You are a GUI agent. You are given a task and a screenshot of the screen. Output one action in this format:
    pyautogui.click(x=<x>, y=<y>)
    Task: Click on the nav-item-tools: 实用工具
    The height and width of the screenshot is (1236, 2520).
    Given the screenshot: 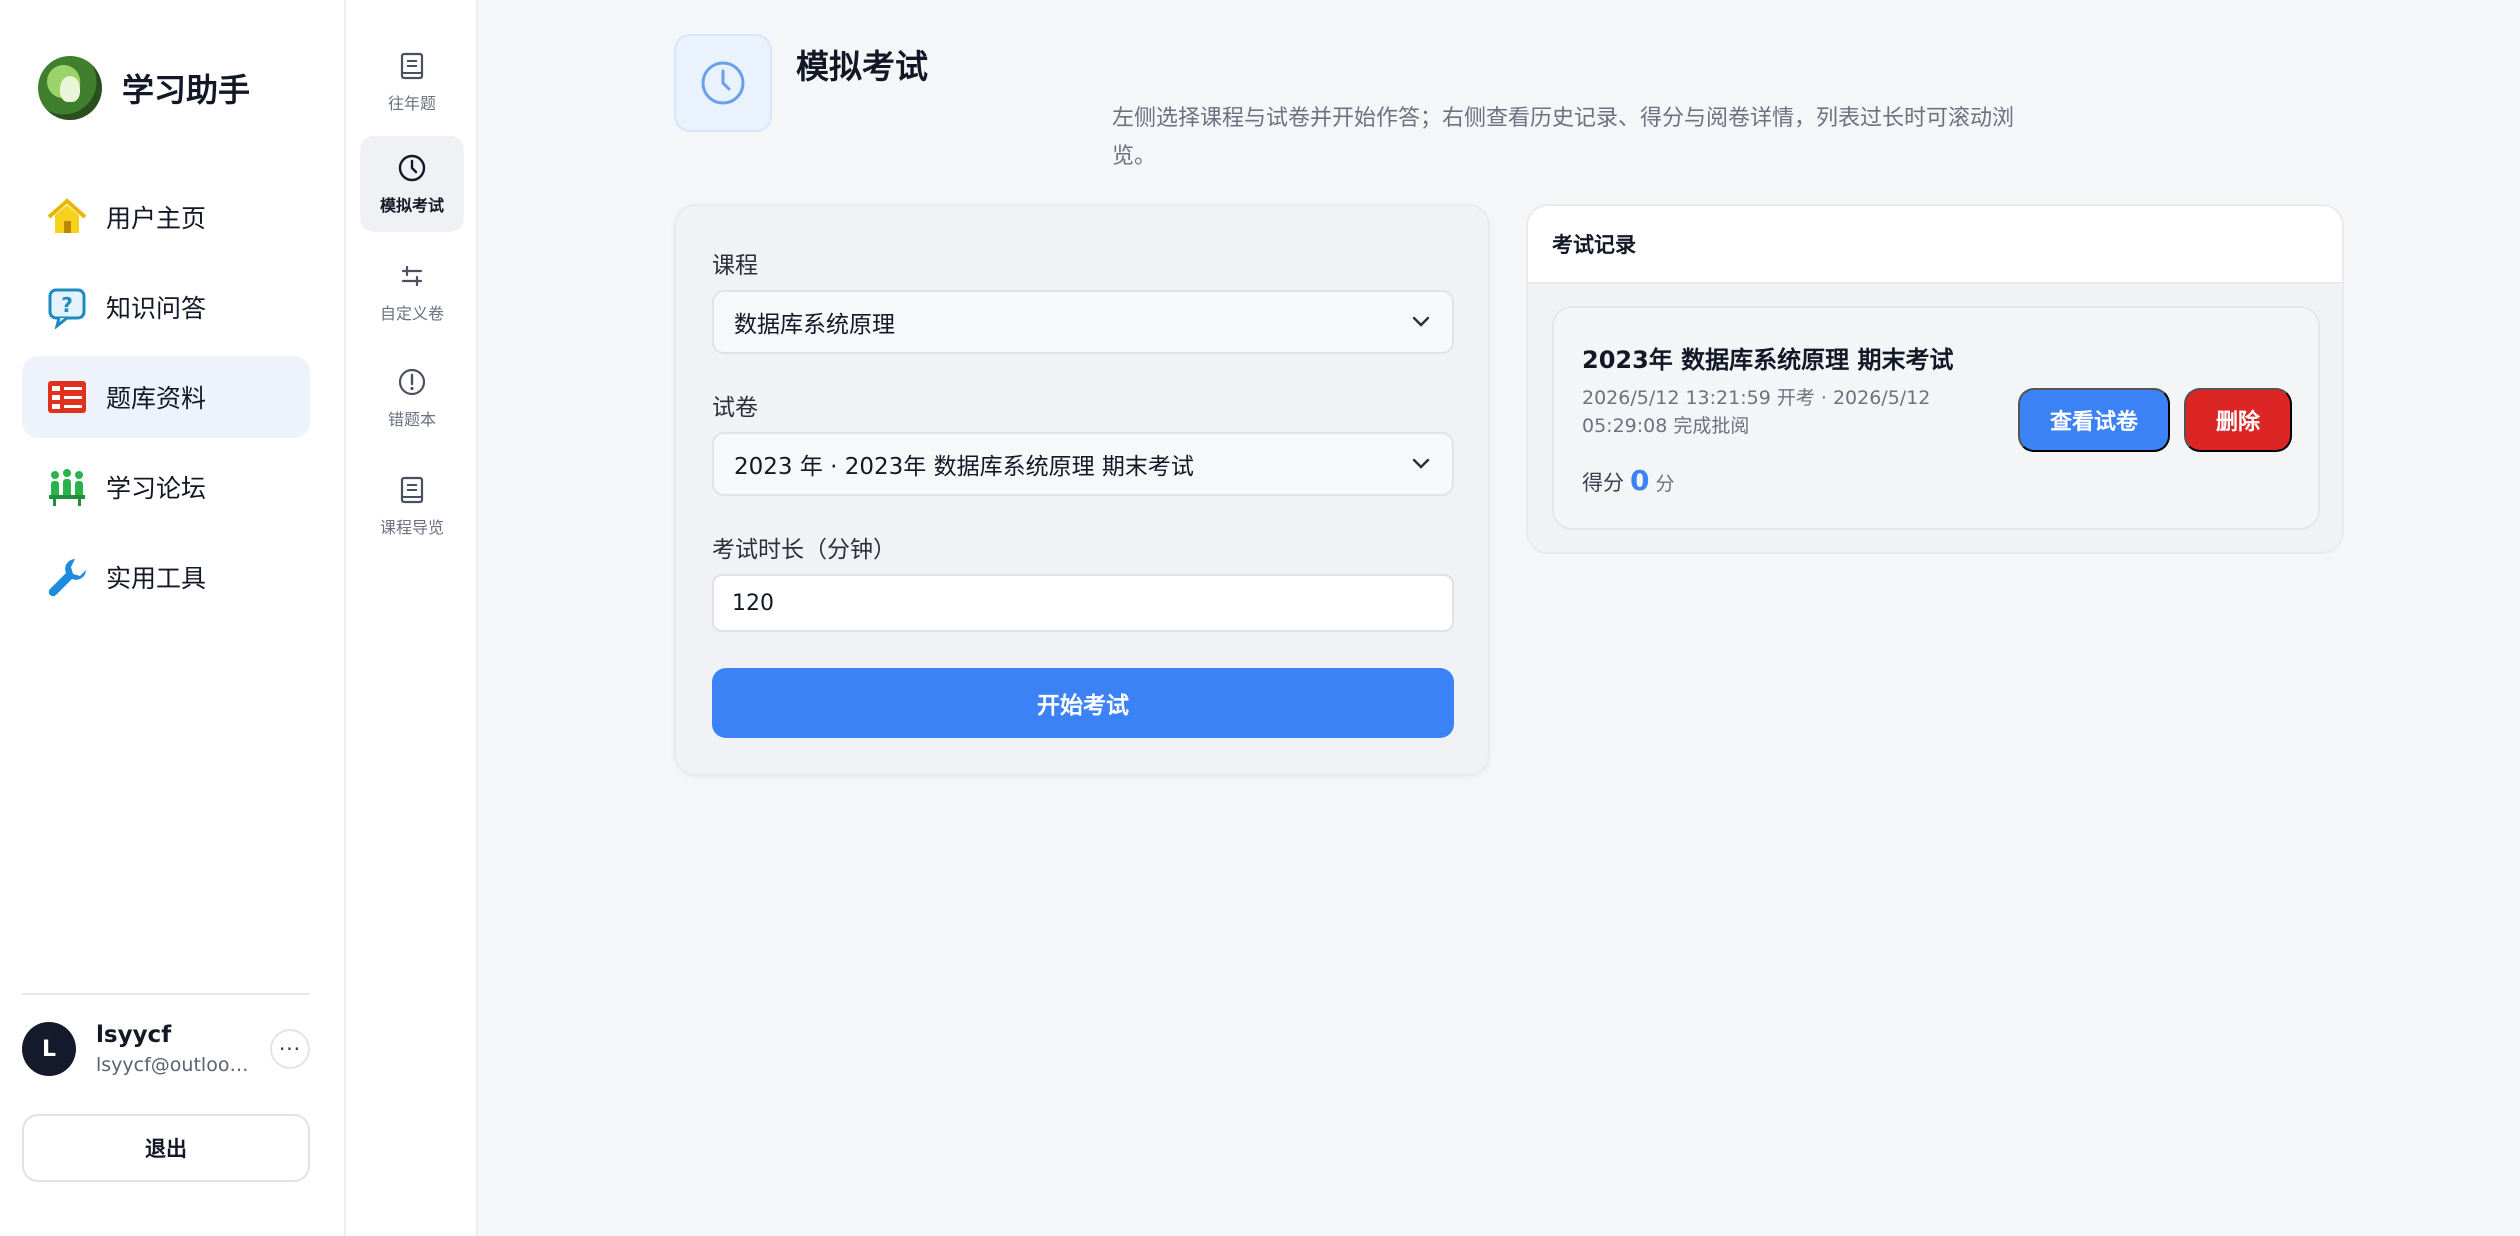 What is the action you would take?
    pyautogui.click(x=166, y=577)
    